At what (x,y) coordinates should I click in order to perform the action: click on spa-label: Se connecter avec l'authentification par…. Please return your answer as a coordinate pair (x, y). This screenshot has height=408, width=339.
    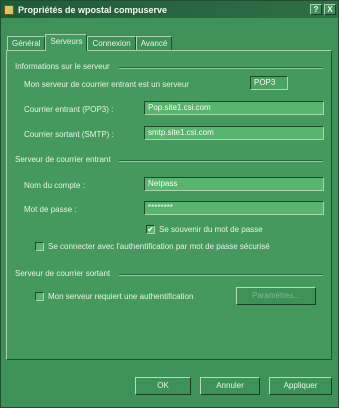
    Looking at the image, I should click on (159, 246).